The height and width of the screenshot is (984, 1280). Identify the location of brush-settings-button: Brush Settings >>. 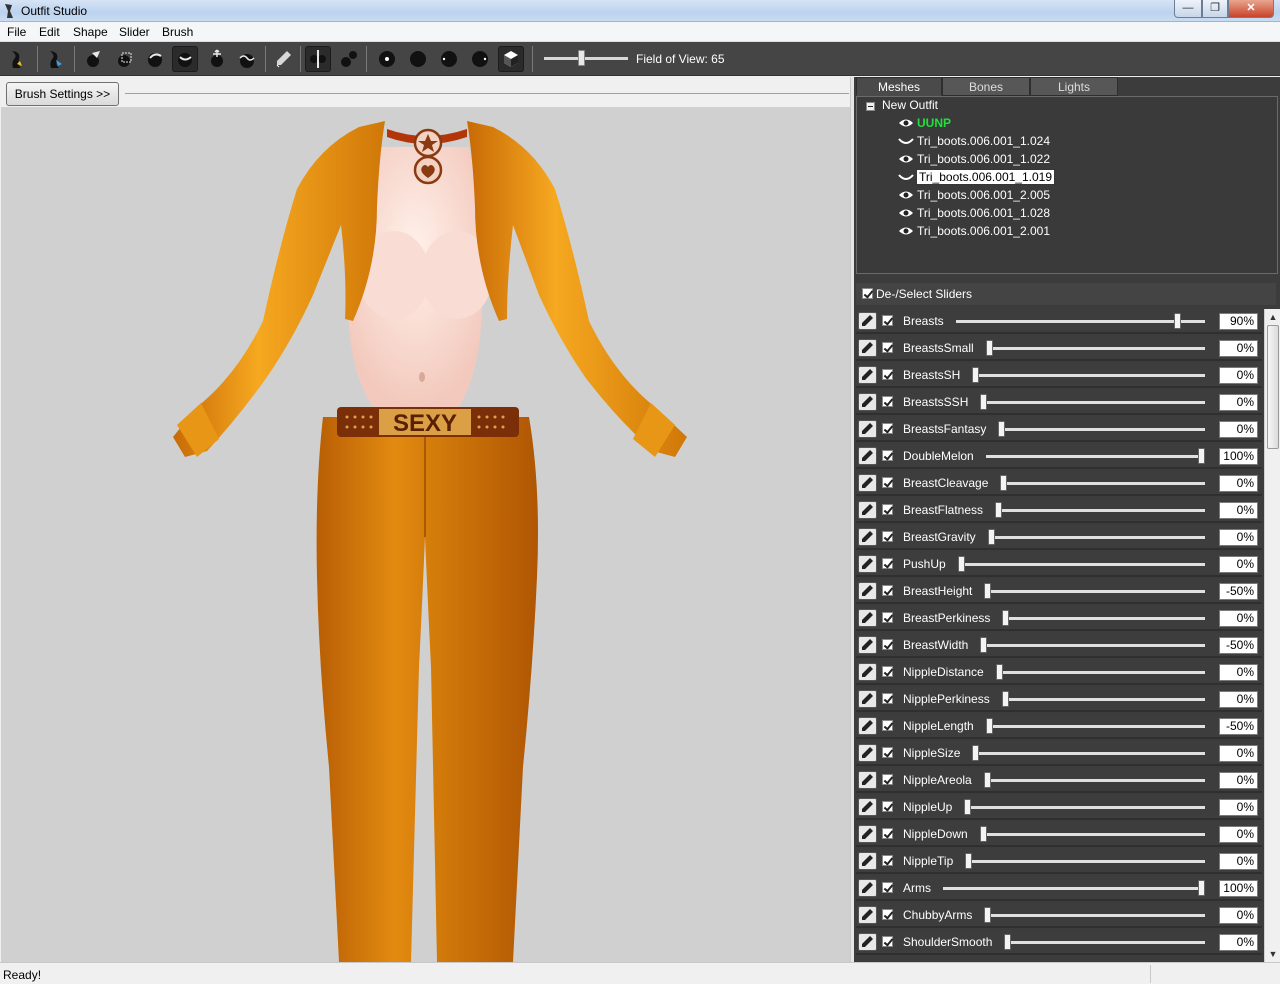
(62, 94).